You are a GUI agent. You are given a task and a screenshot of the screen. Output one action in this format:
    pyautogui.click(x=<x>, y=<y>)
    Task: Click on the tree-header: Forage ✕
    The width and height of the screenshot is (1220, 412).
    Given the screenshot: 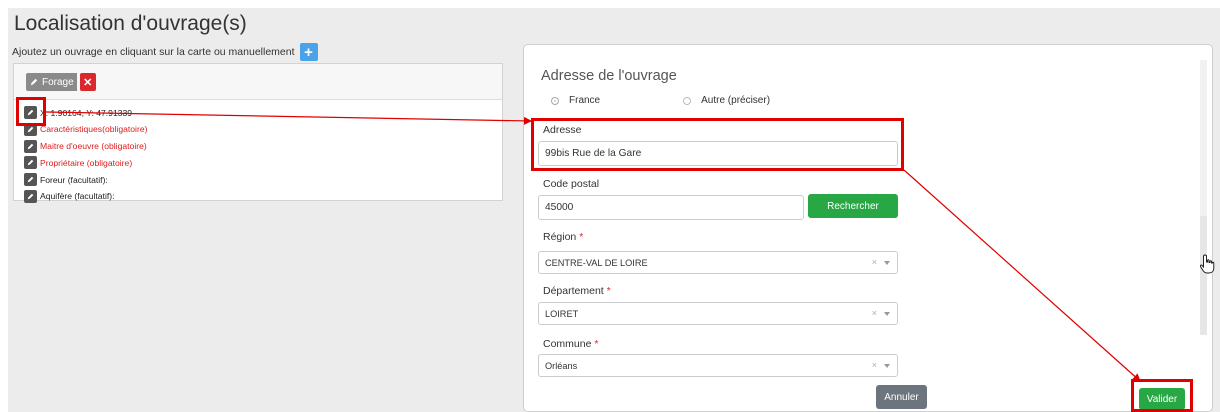 What is the action you would take?
    pyautogui.click(x=258, y=82)
    